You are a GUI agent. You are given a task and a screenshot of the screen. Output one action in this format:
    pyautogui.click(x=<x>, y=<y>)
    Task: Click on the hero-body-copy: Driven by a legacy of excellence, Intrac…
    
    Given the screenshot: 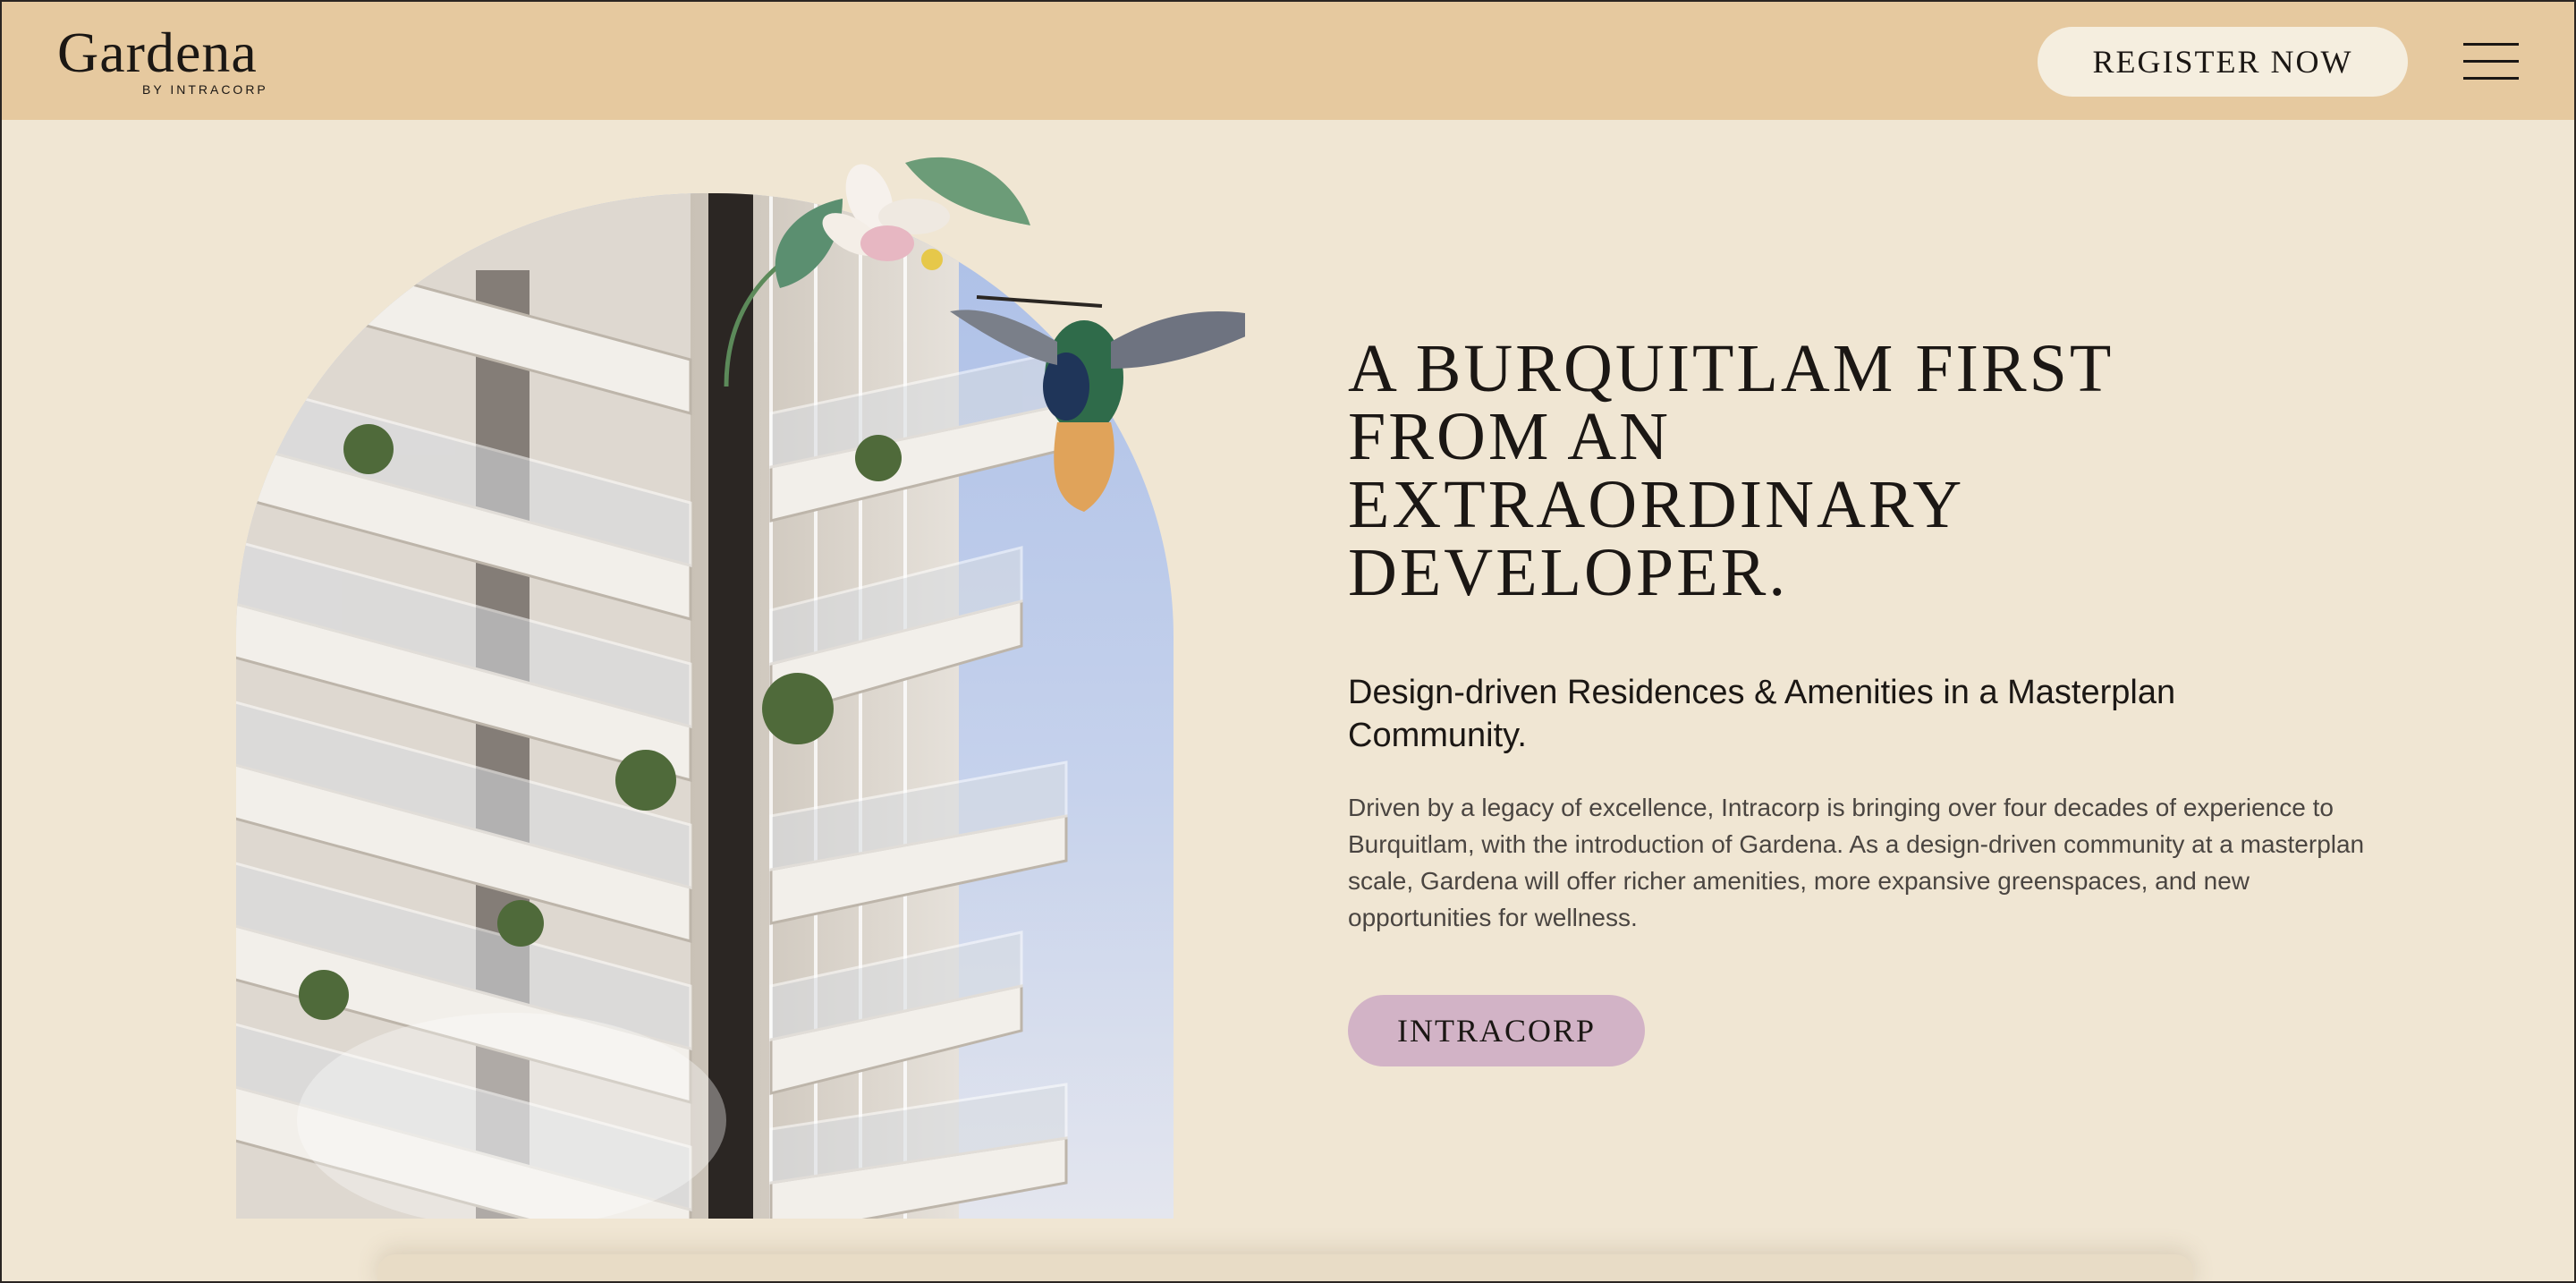 What is the action you would take?
    pyautogui.click(x=1856, y=862)
    